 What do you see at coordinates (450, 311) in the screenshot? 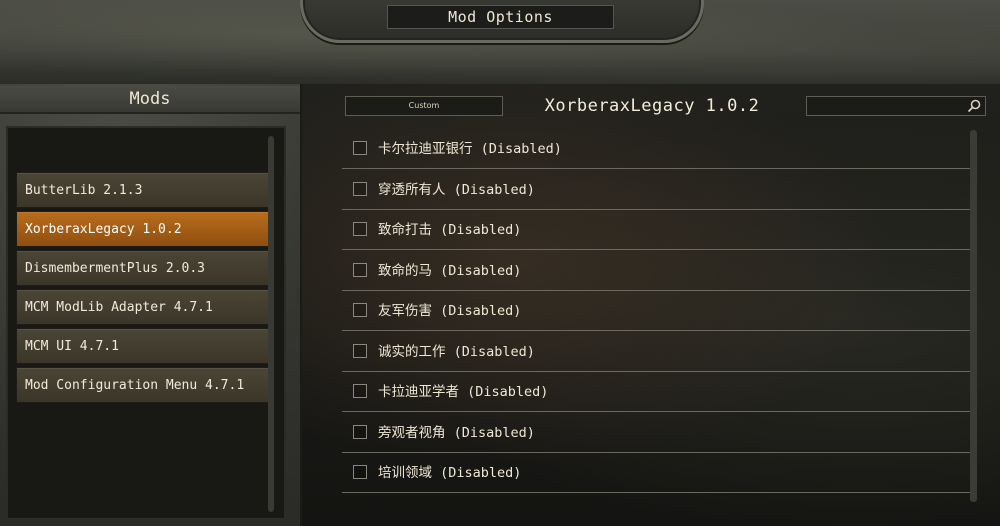
I see `option-label: 友军伤害 (Disabled)` at bounding box center [450, 311].